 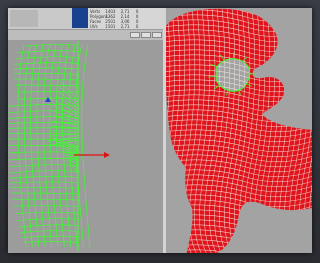 I want to click on stat-value: 2,71, so click(x=125, y=26).